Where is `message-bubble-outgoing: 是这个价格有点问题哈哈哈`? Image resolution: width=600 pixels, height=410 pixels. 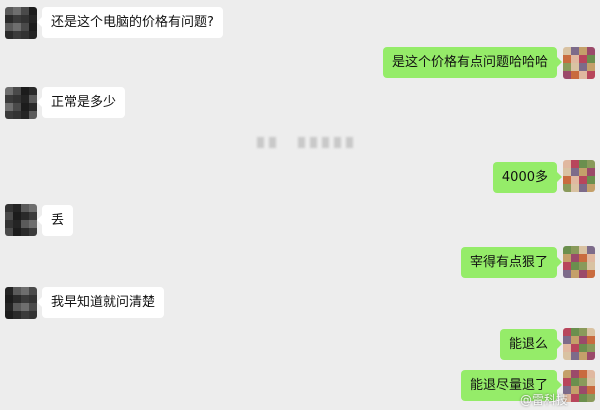 message-bubble-outgoing: 是这个价格有点问题哈哈哈 is located at coordinates (472, 62).